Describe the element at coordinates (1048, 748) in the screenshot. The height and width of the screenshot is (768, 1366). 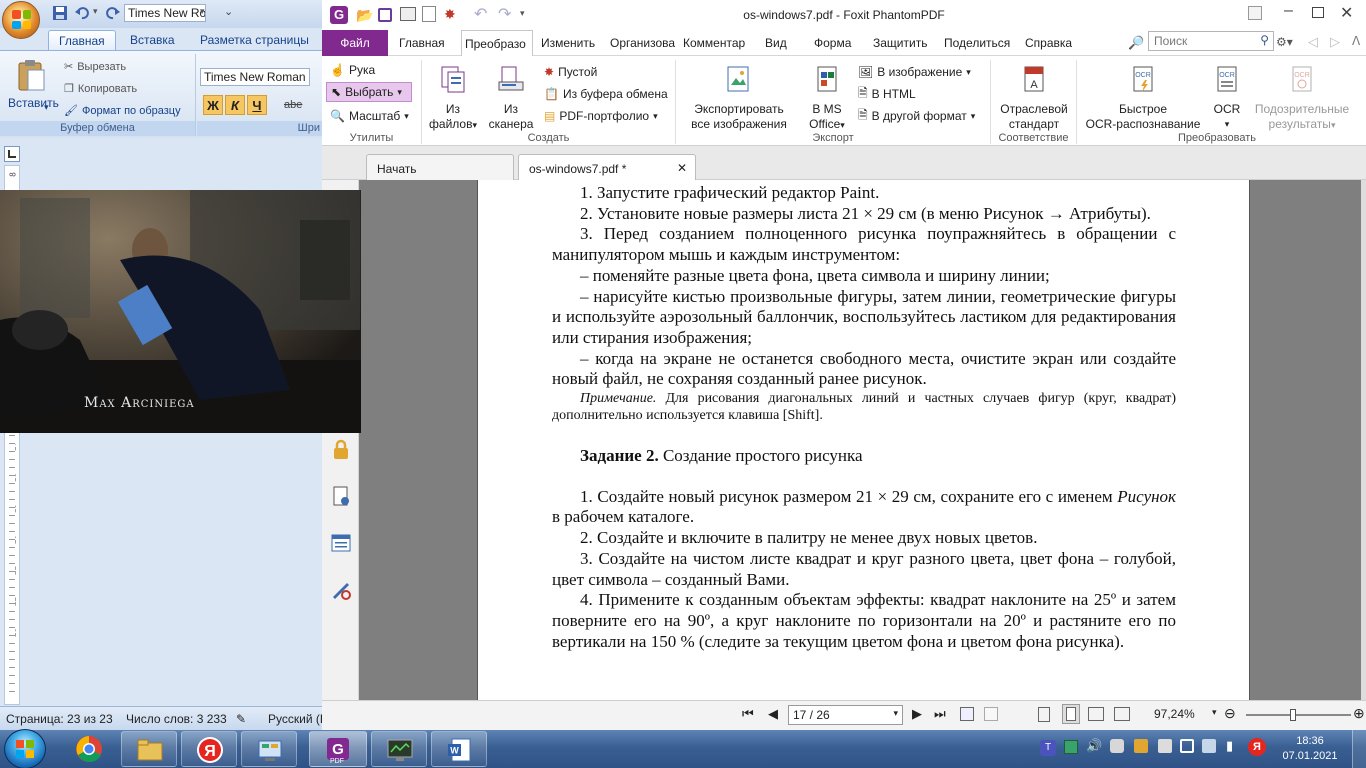
I see `teams-icon: T` at that location.